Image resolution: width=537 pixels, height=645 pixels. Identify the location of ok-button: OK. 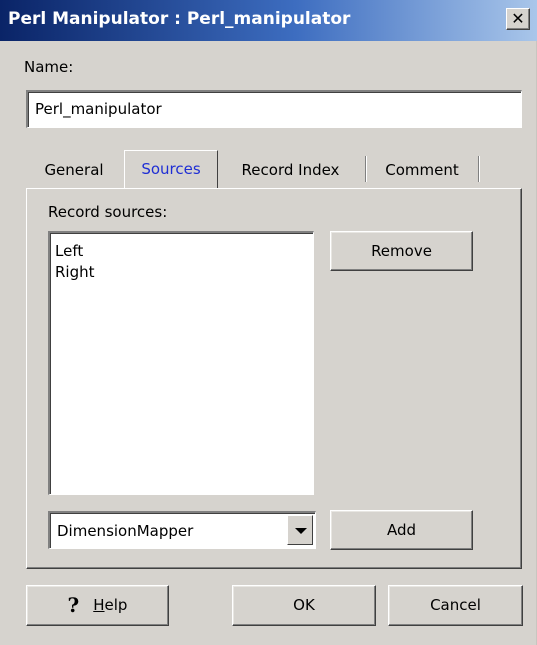
(304, 605).